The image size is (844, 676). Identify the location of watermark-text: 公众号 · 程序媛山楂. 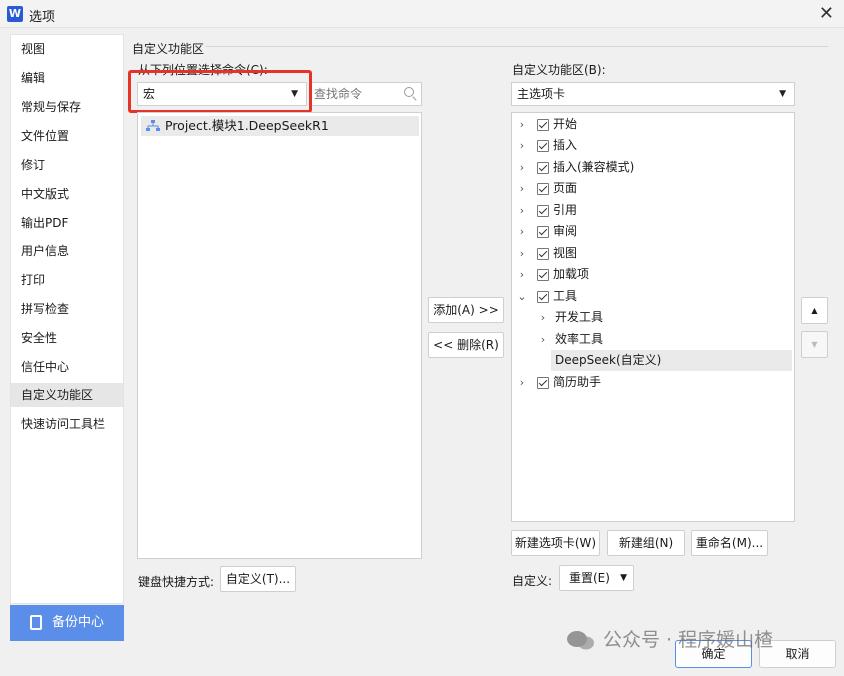
(688, 640).